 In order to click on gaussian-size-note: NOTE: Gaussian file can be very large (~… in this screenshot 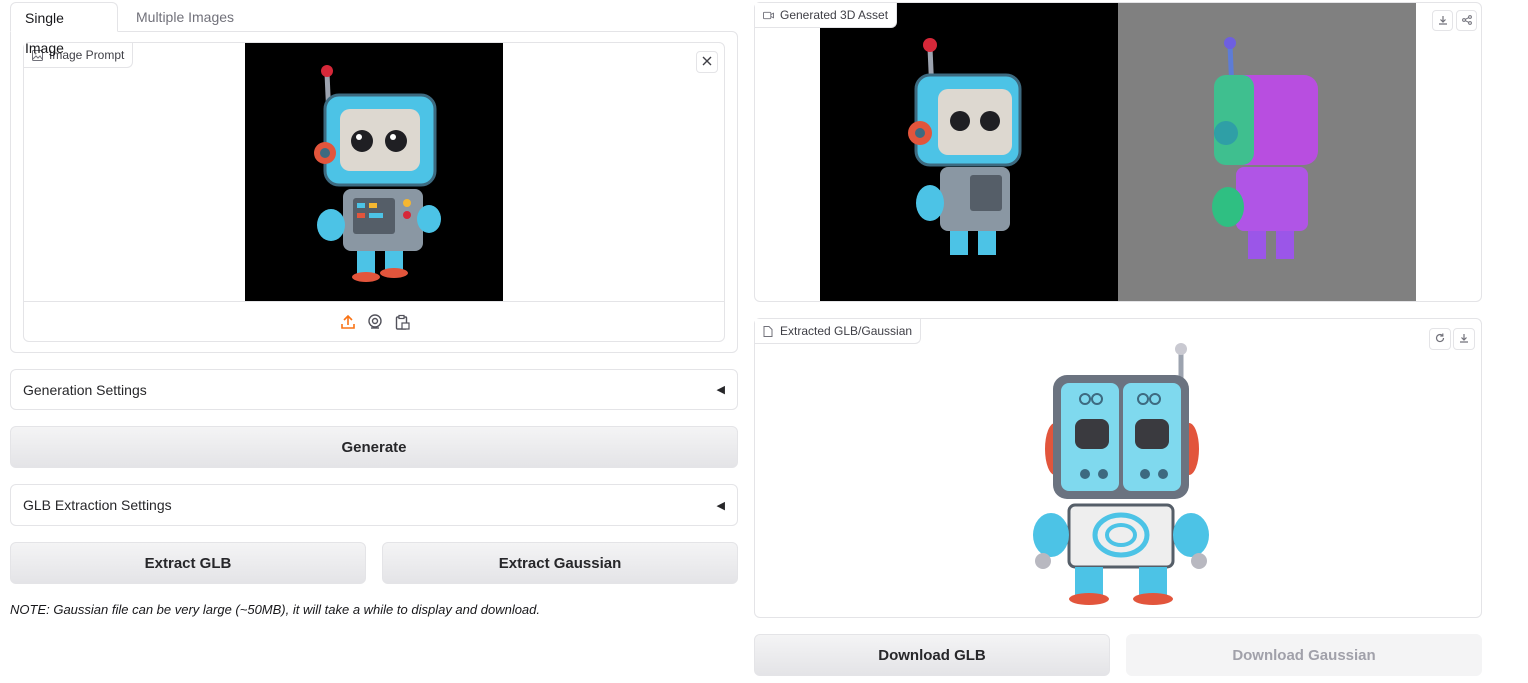, I will do `click(275, 609)`.